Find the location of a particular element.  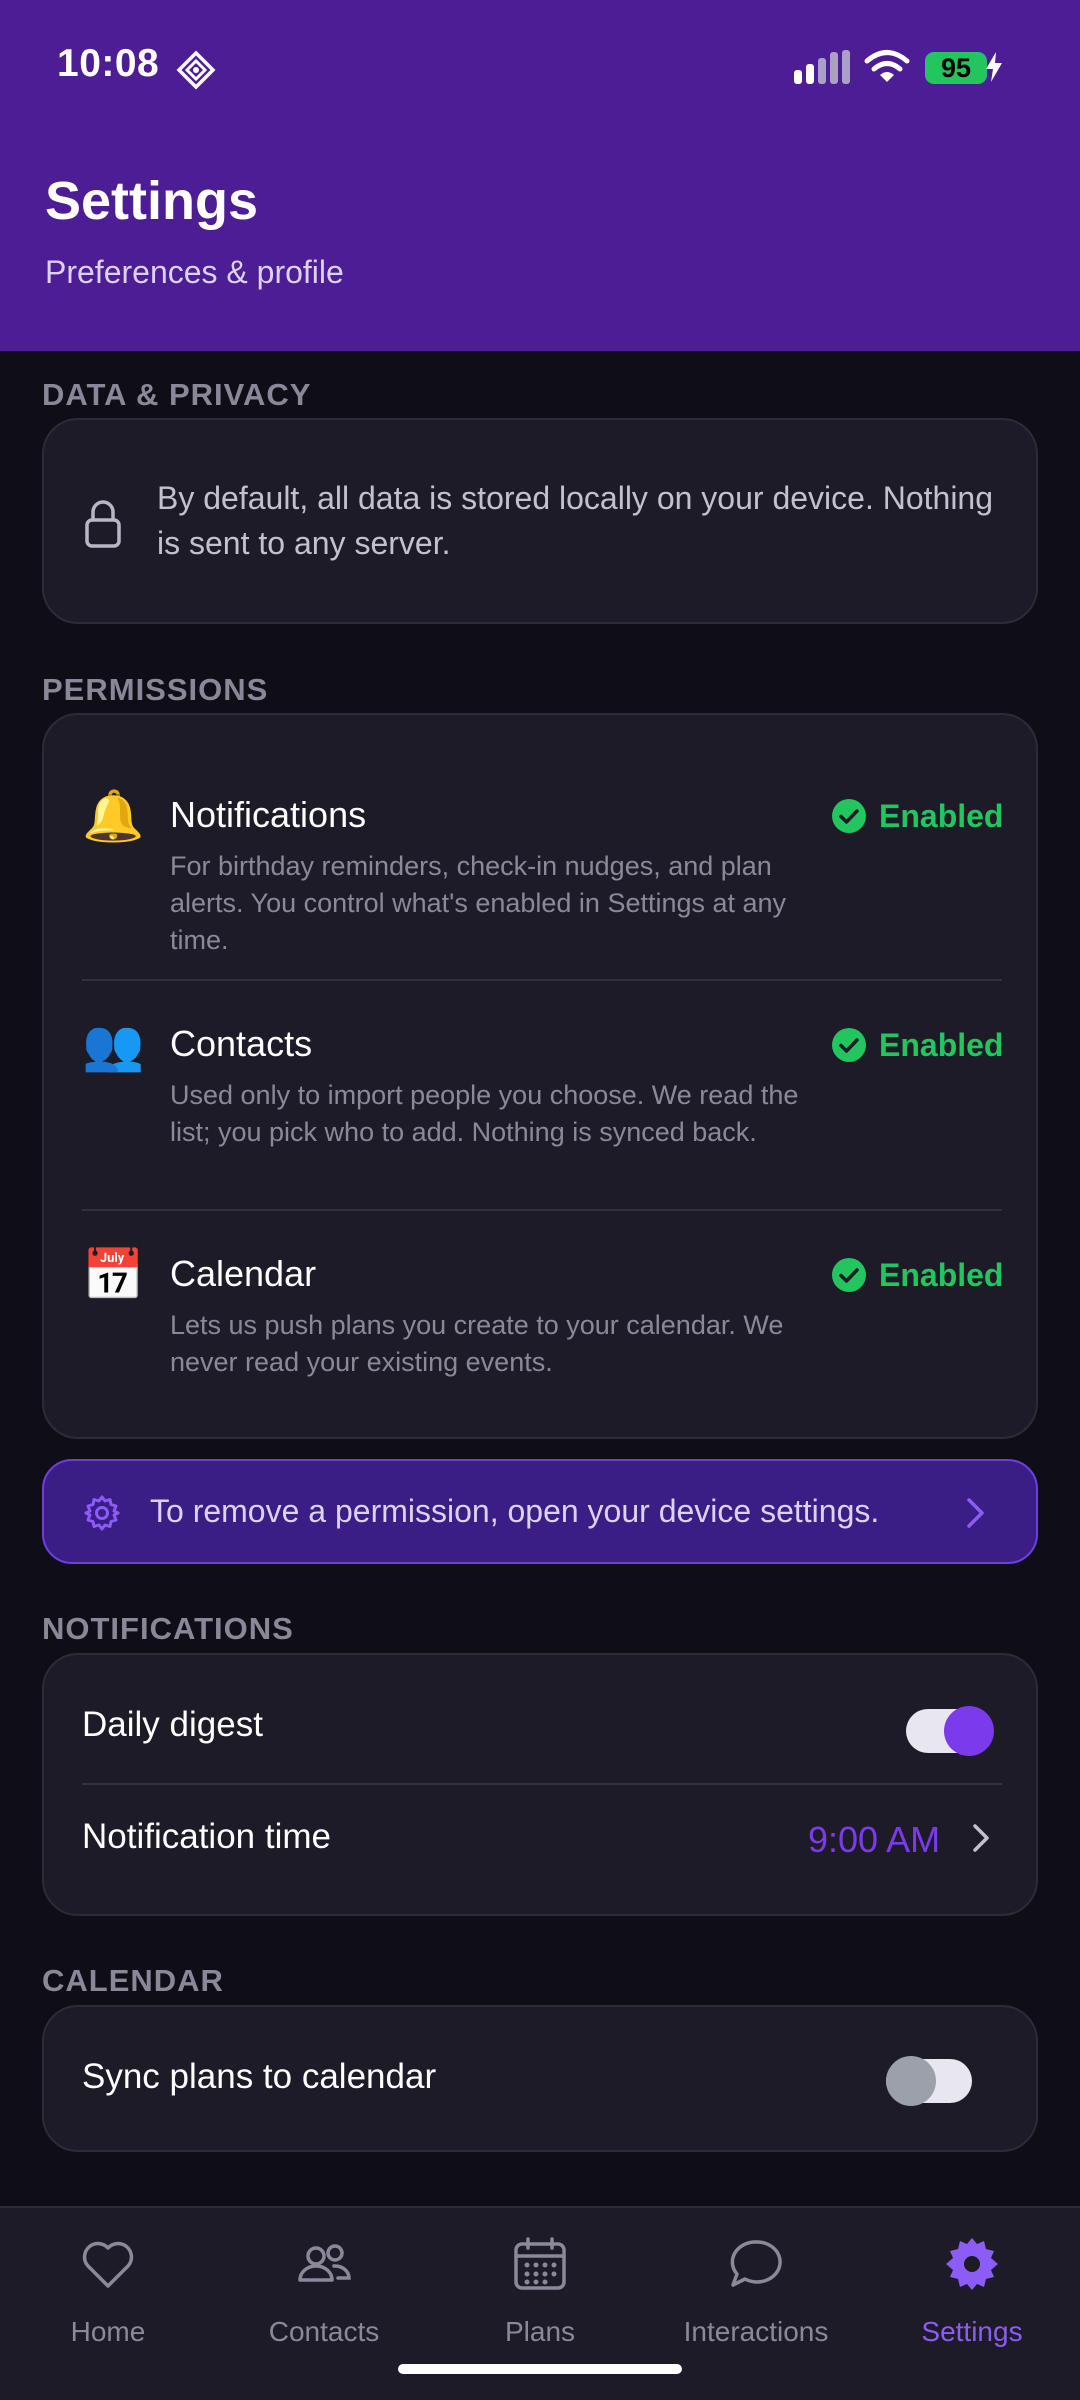

sync-plans-label: Sync plans to calendar is located at coordinates (259, 2076).